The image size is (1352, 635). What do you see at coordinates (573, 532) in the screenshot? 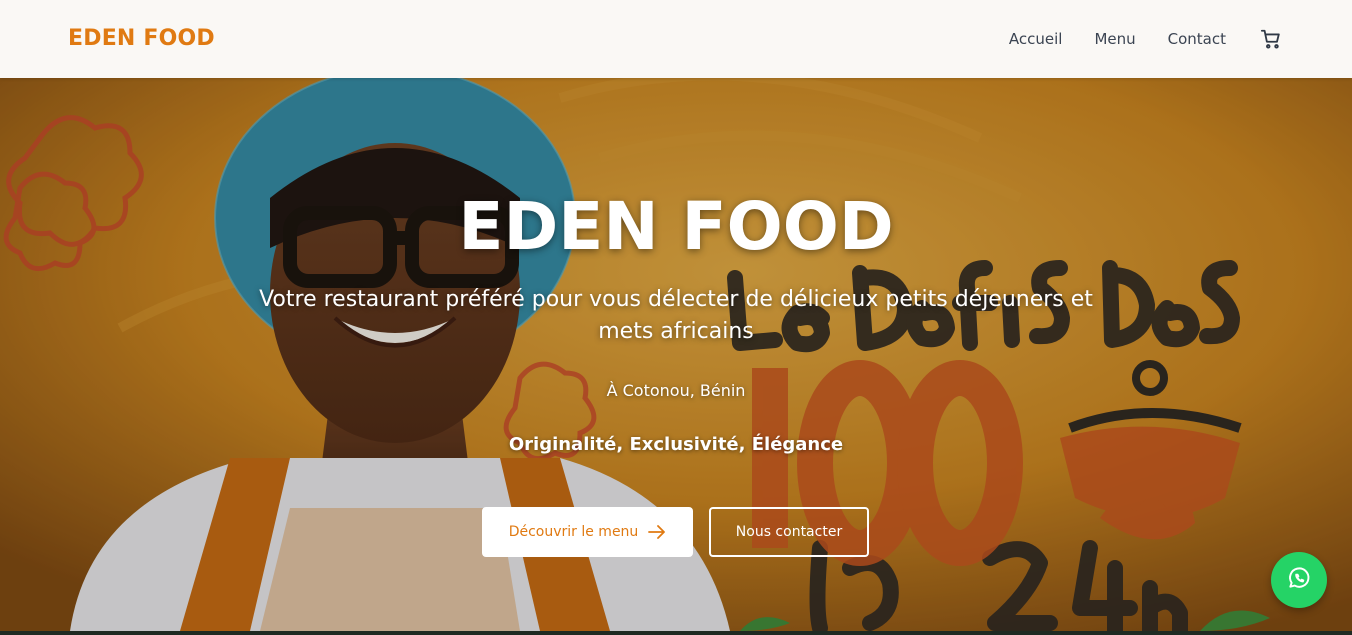
I see `discover-menu-label: Découvrir le menu` at bounding box center [573, 532].